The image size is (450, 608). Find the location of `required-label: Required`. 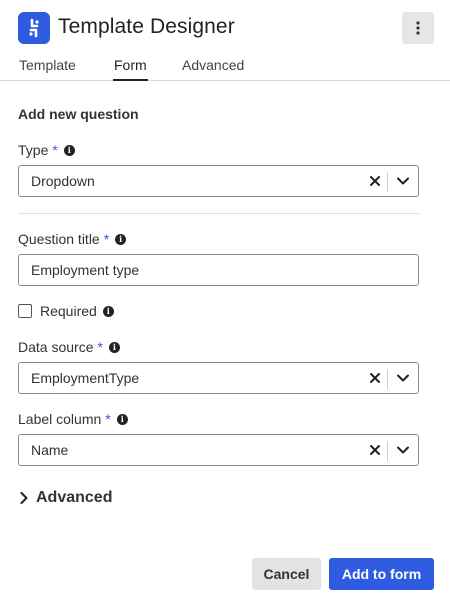

required-label: Required is located at coordinates (68, 311).